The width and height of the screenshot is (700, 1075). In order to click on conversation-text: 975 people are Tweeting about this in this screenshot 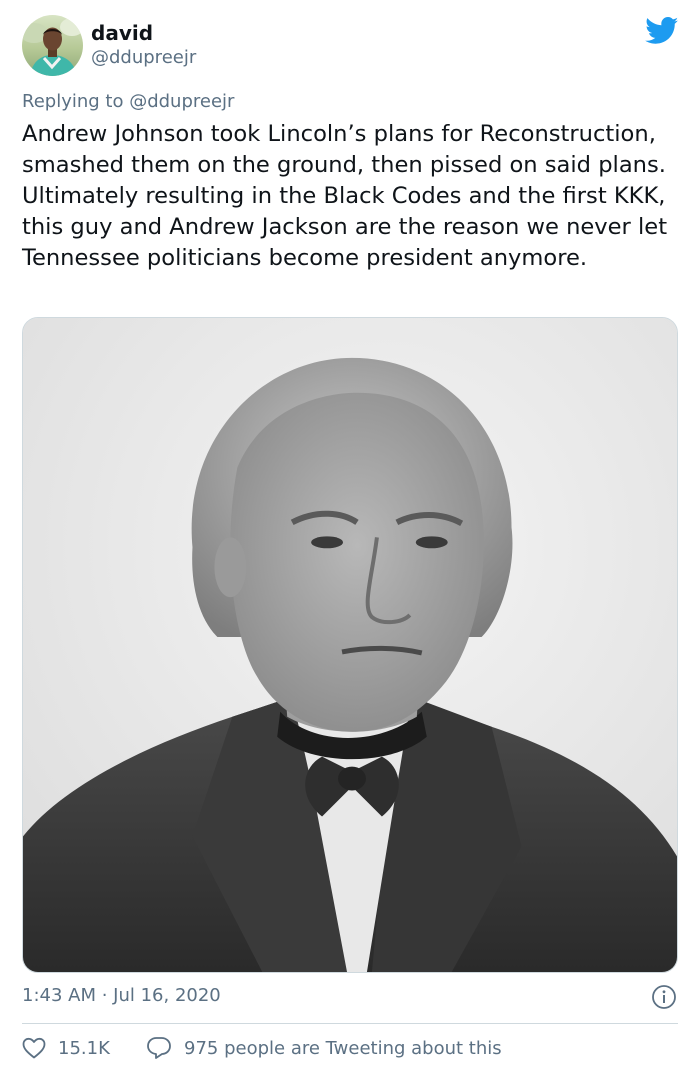, I will do `click(343, 1048)`.